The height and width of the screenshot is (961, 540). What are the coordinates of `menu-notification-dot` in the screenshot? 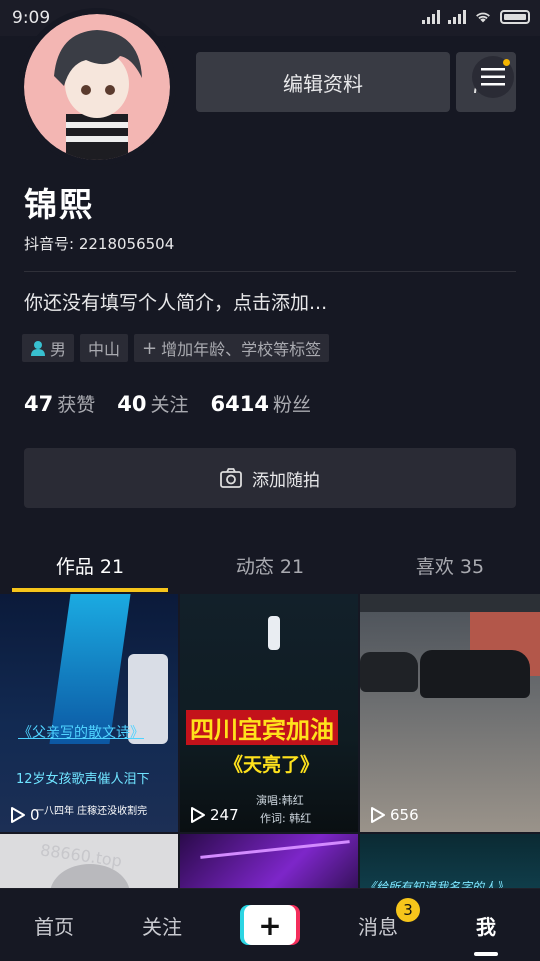 It's located at (506, 62).